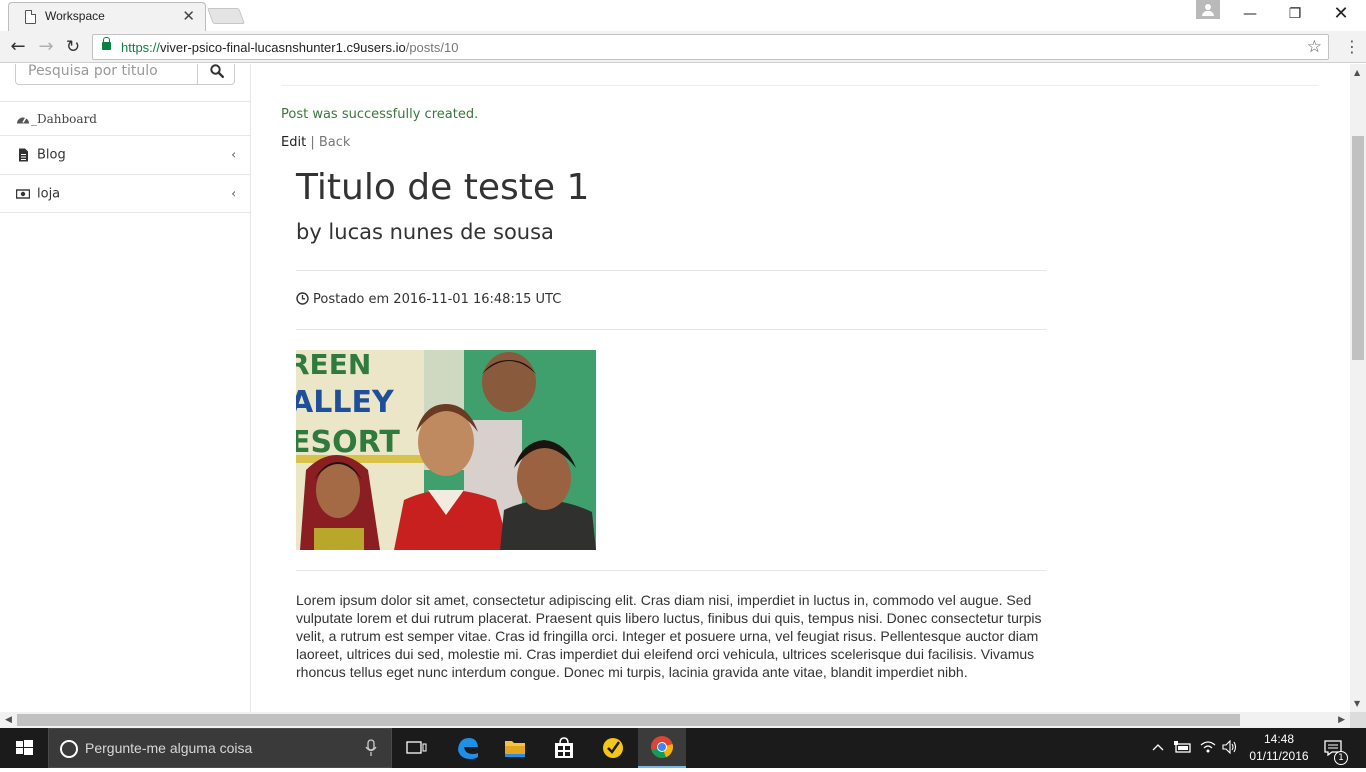  Describe the element at coordinates (1279, 739) in the screenshot. I see `clock-time: 14:48` at that location.